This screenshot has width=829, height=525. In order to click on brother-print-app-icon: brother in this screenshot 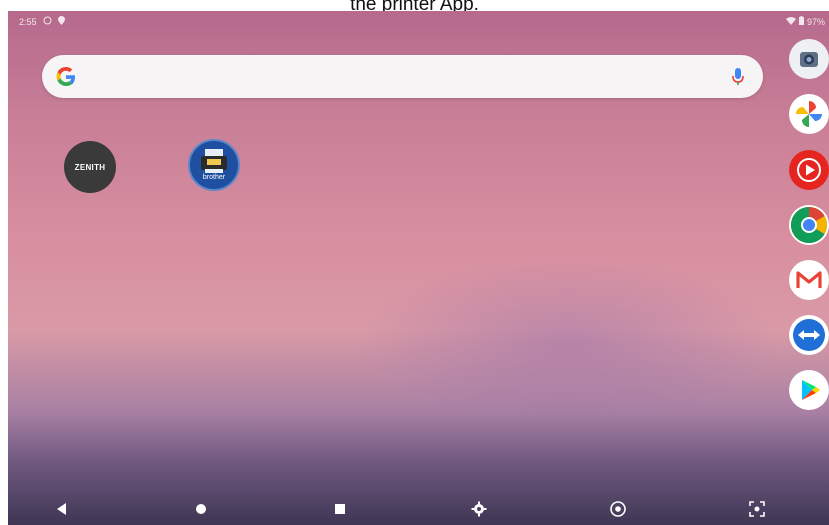, I will do `click(214, 165)`.